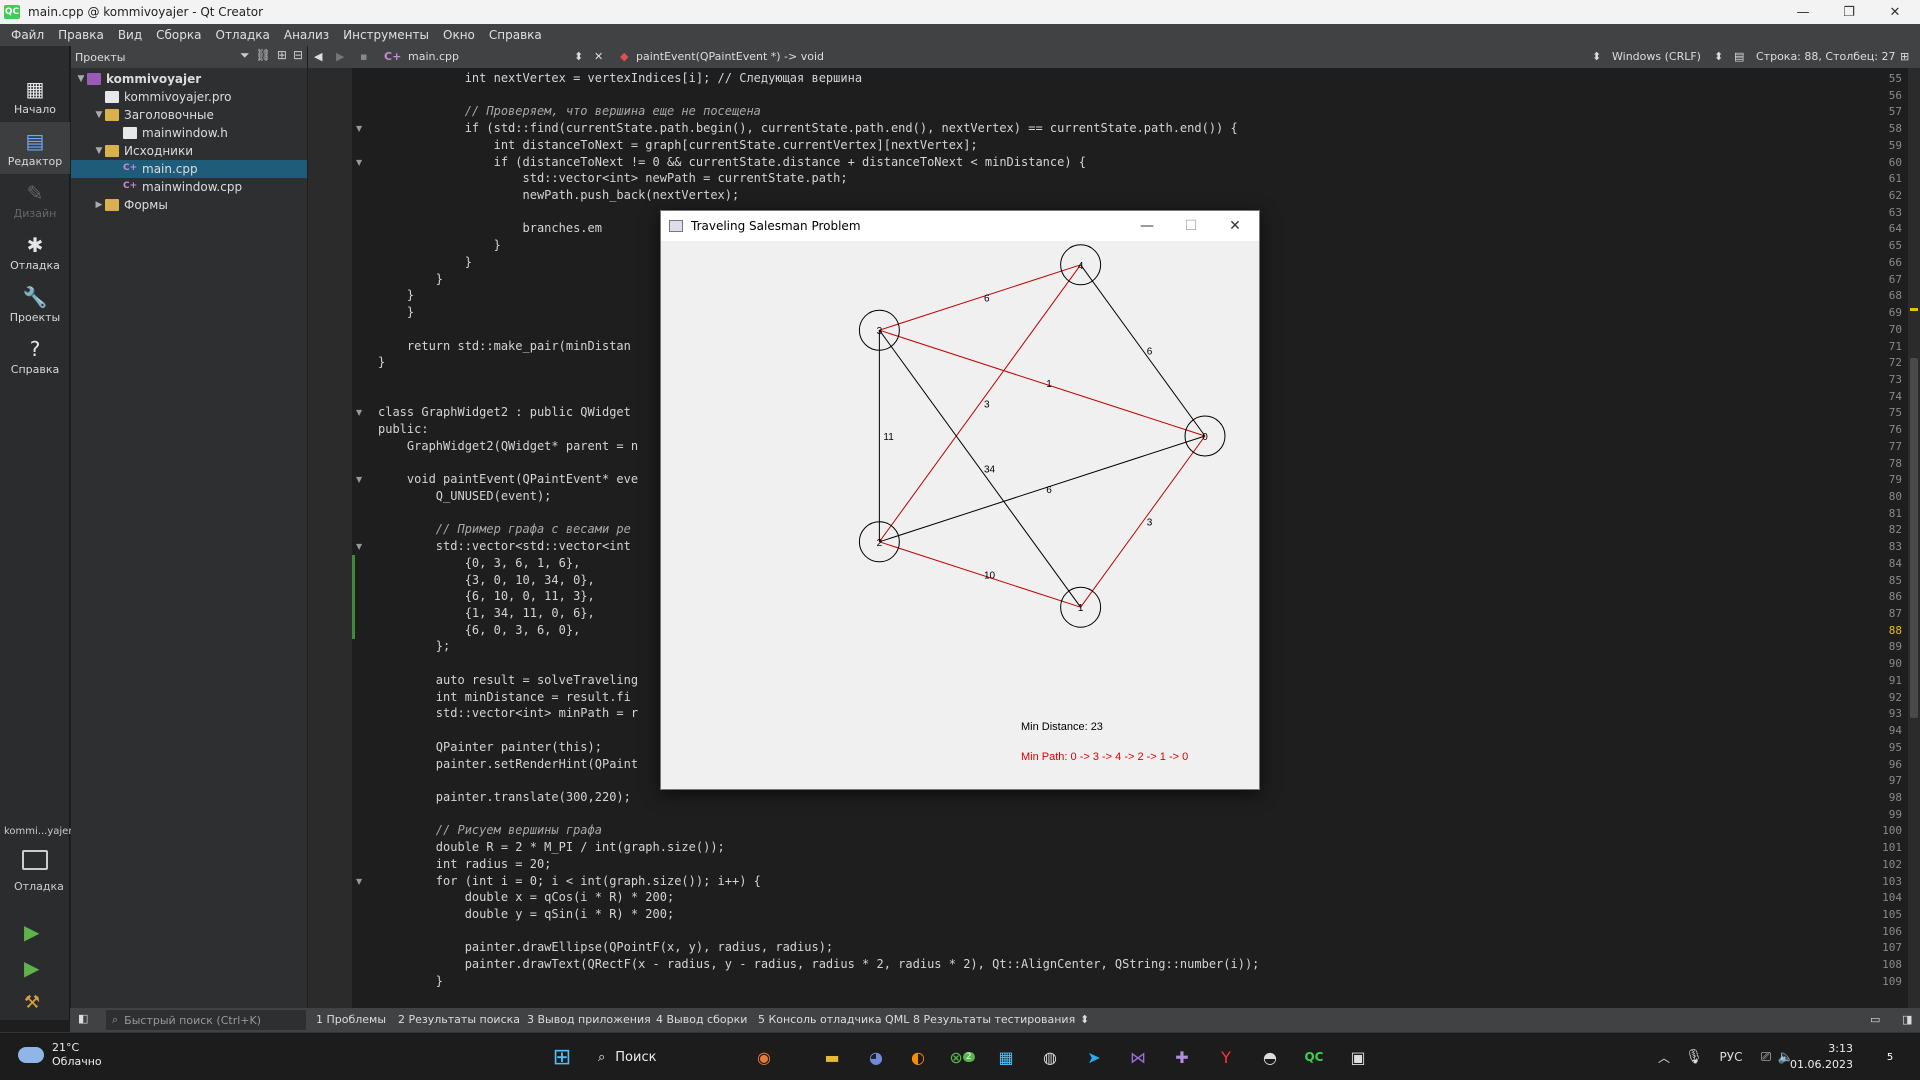 The height and width of the screenshot is (1080, 1920). I want to click on kit-selector: kommi...yajer Отладка ▶ ▶ ⚒, so click(36, 916).